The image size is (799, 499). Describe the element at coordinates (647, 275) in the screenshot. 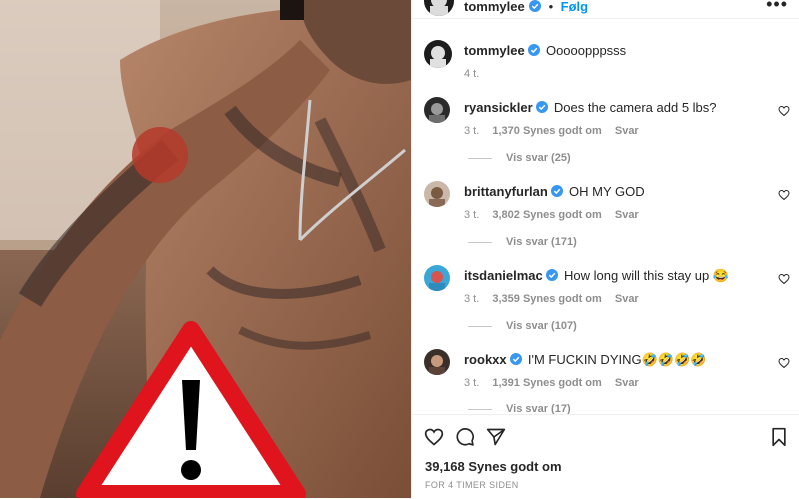

I see `comment-text: How long will this stay up 😂` at that location.